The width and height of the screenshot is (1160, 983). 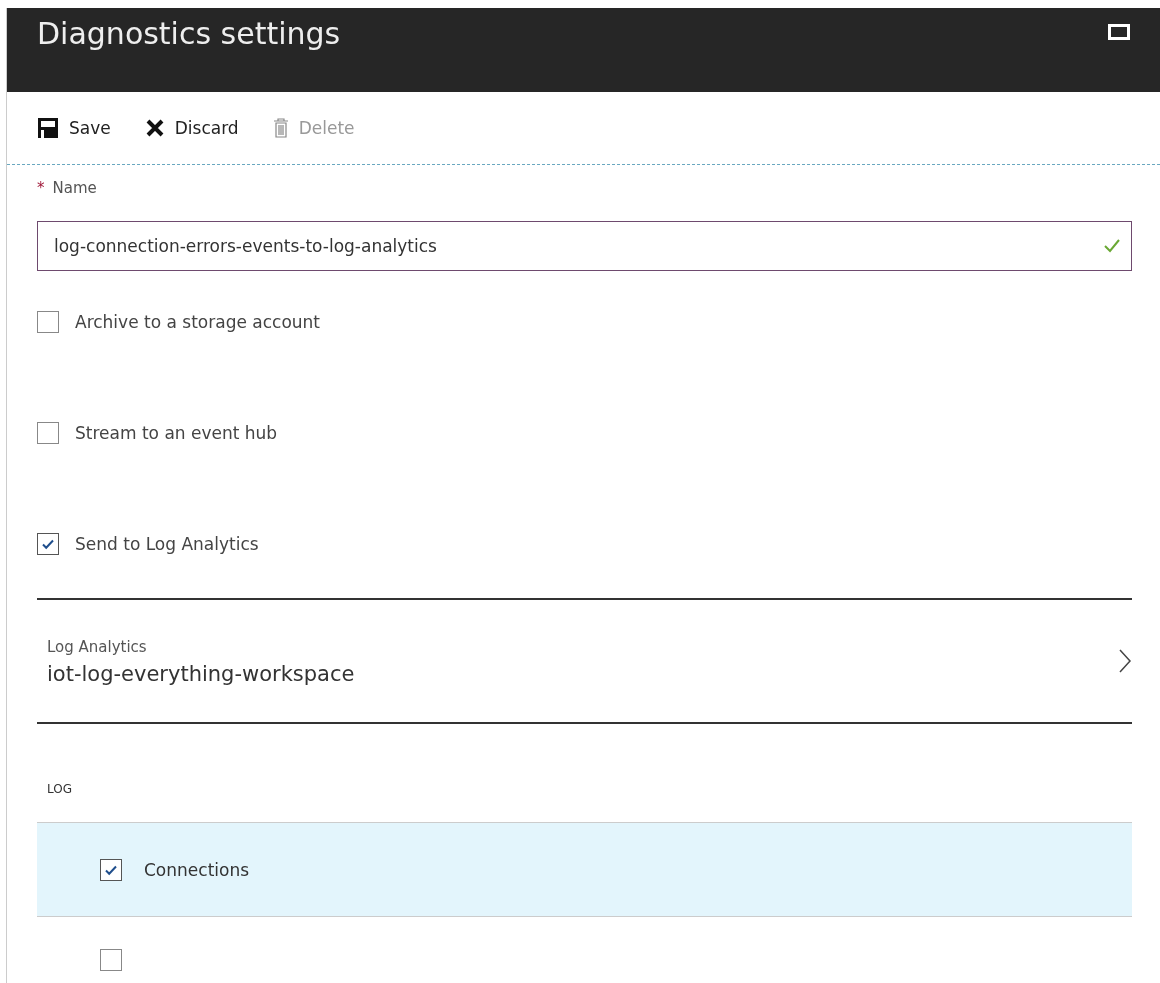 I want to click on trash-icon, so click(x=280, y=128).